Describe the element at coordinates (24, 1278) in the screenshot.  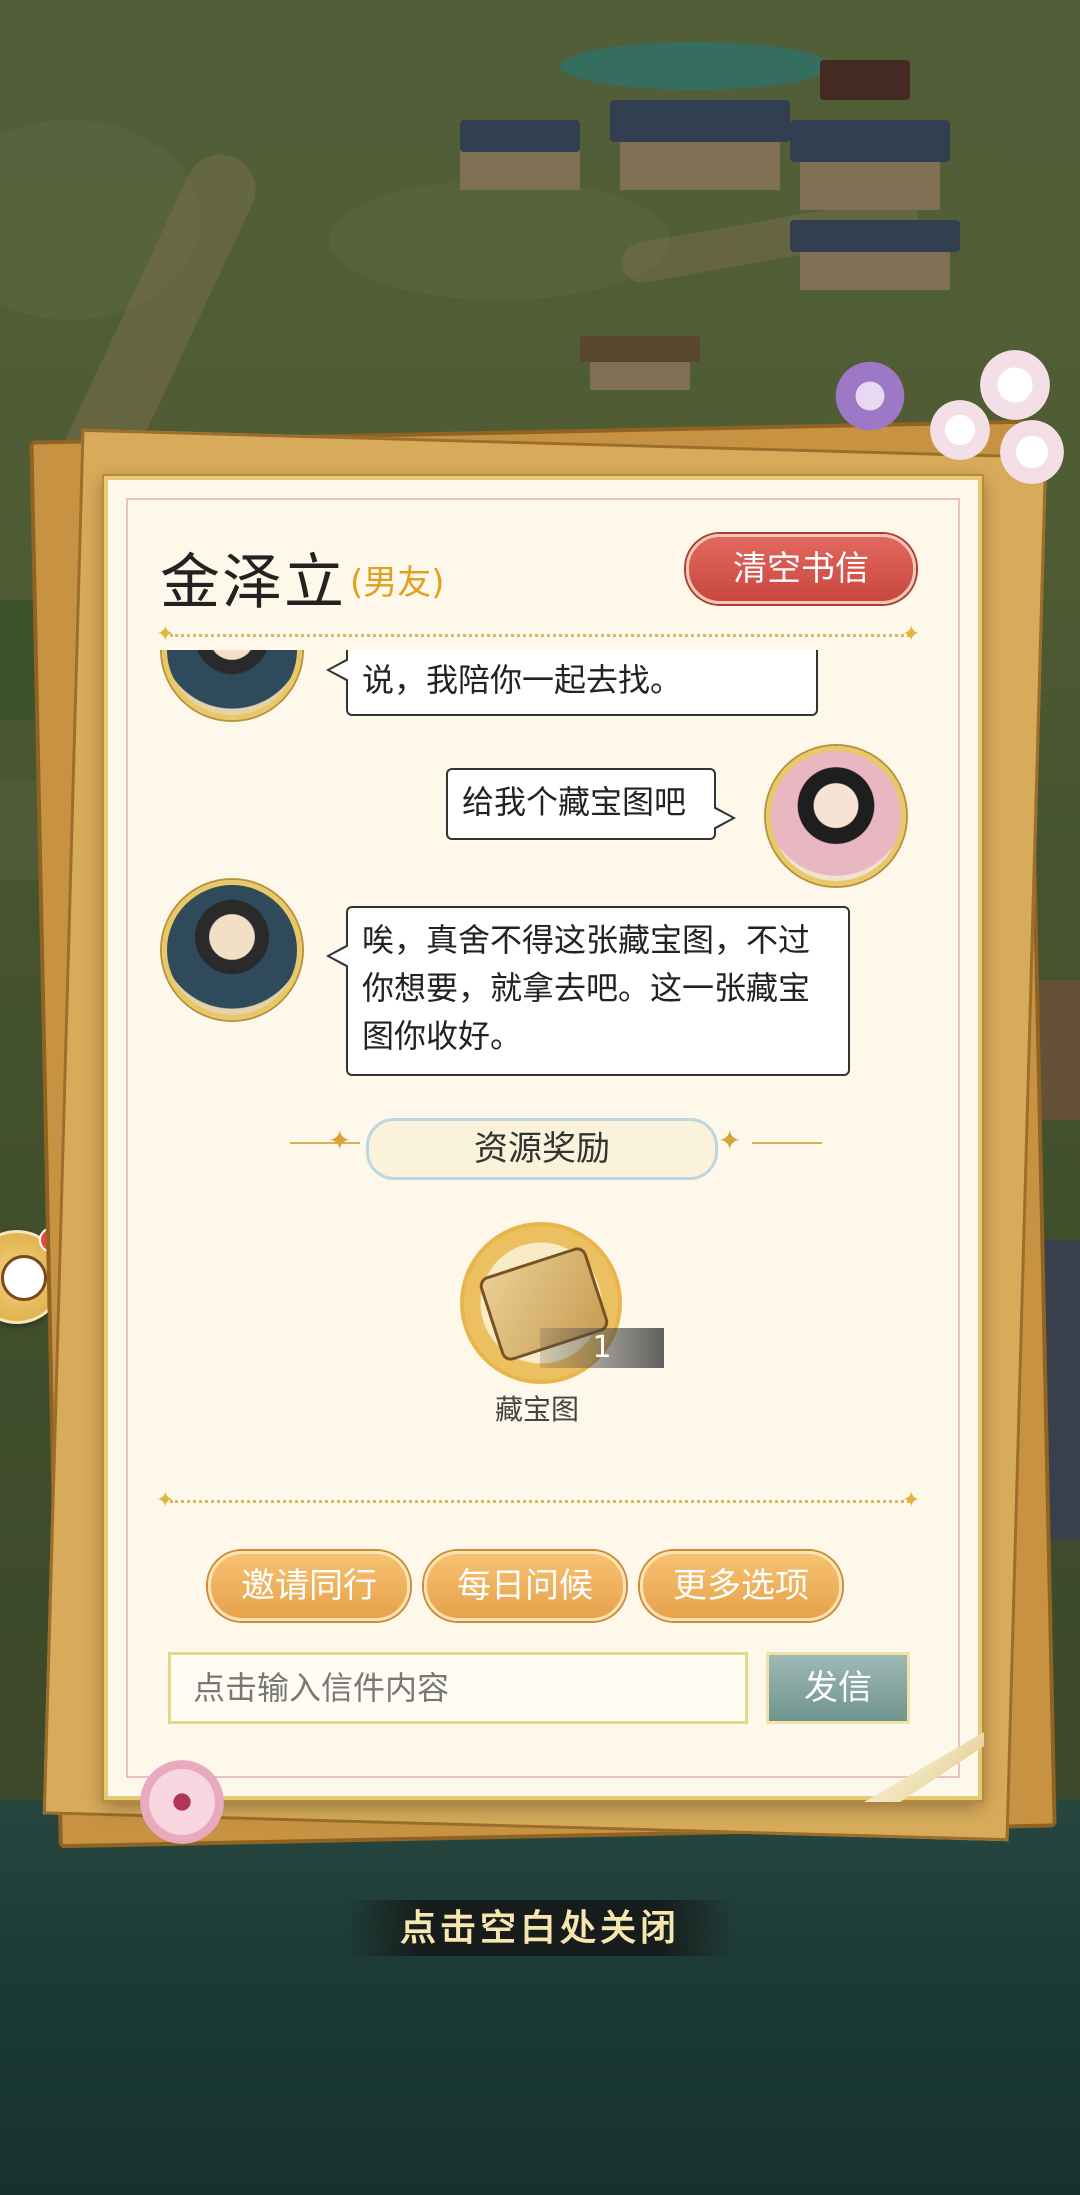
I see `chat-bubble-icon` at that location.